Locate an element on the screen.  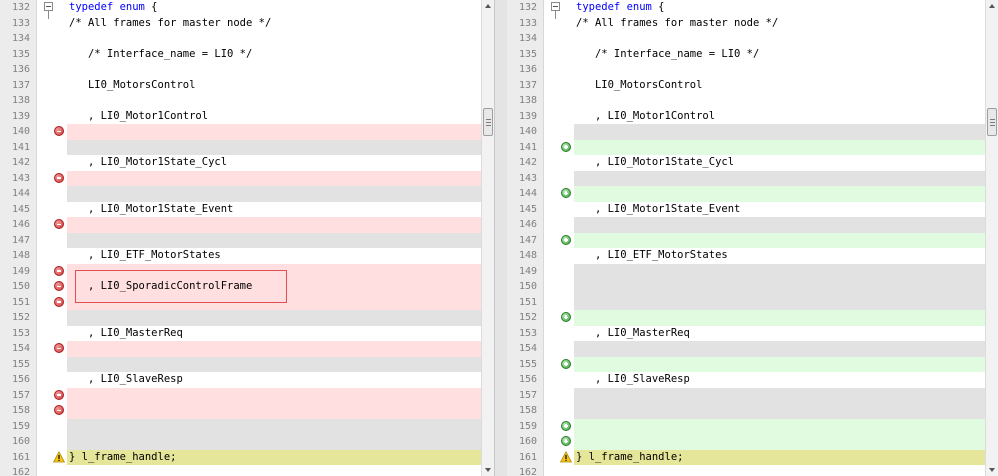
line-number: 146 is located at coordinates (20, 224).